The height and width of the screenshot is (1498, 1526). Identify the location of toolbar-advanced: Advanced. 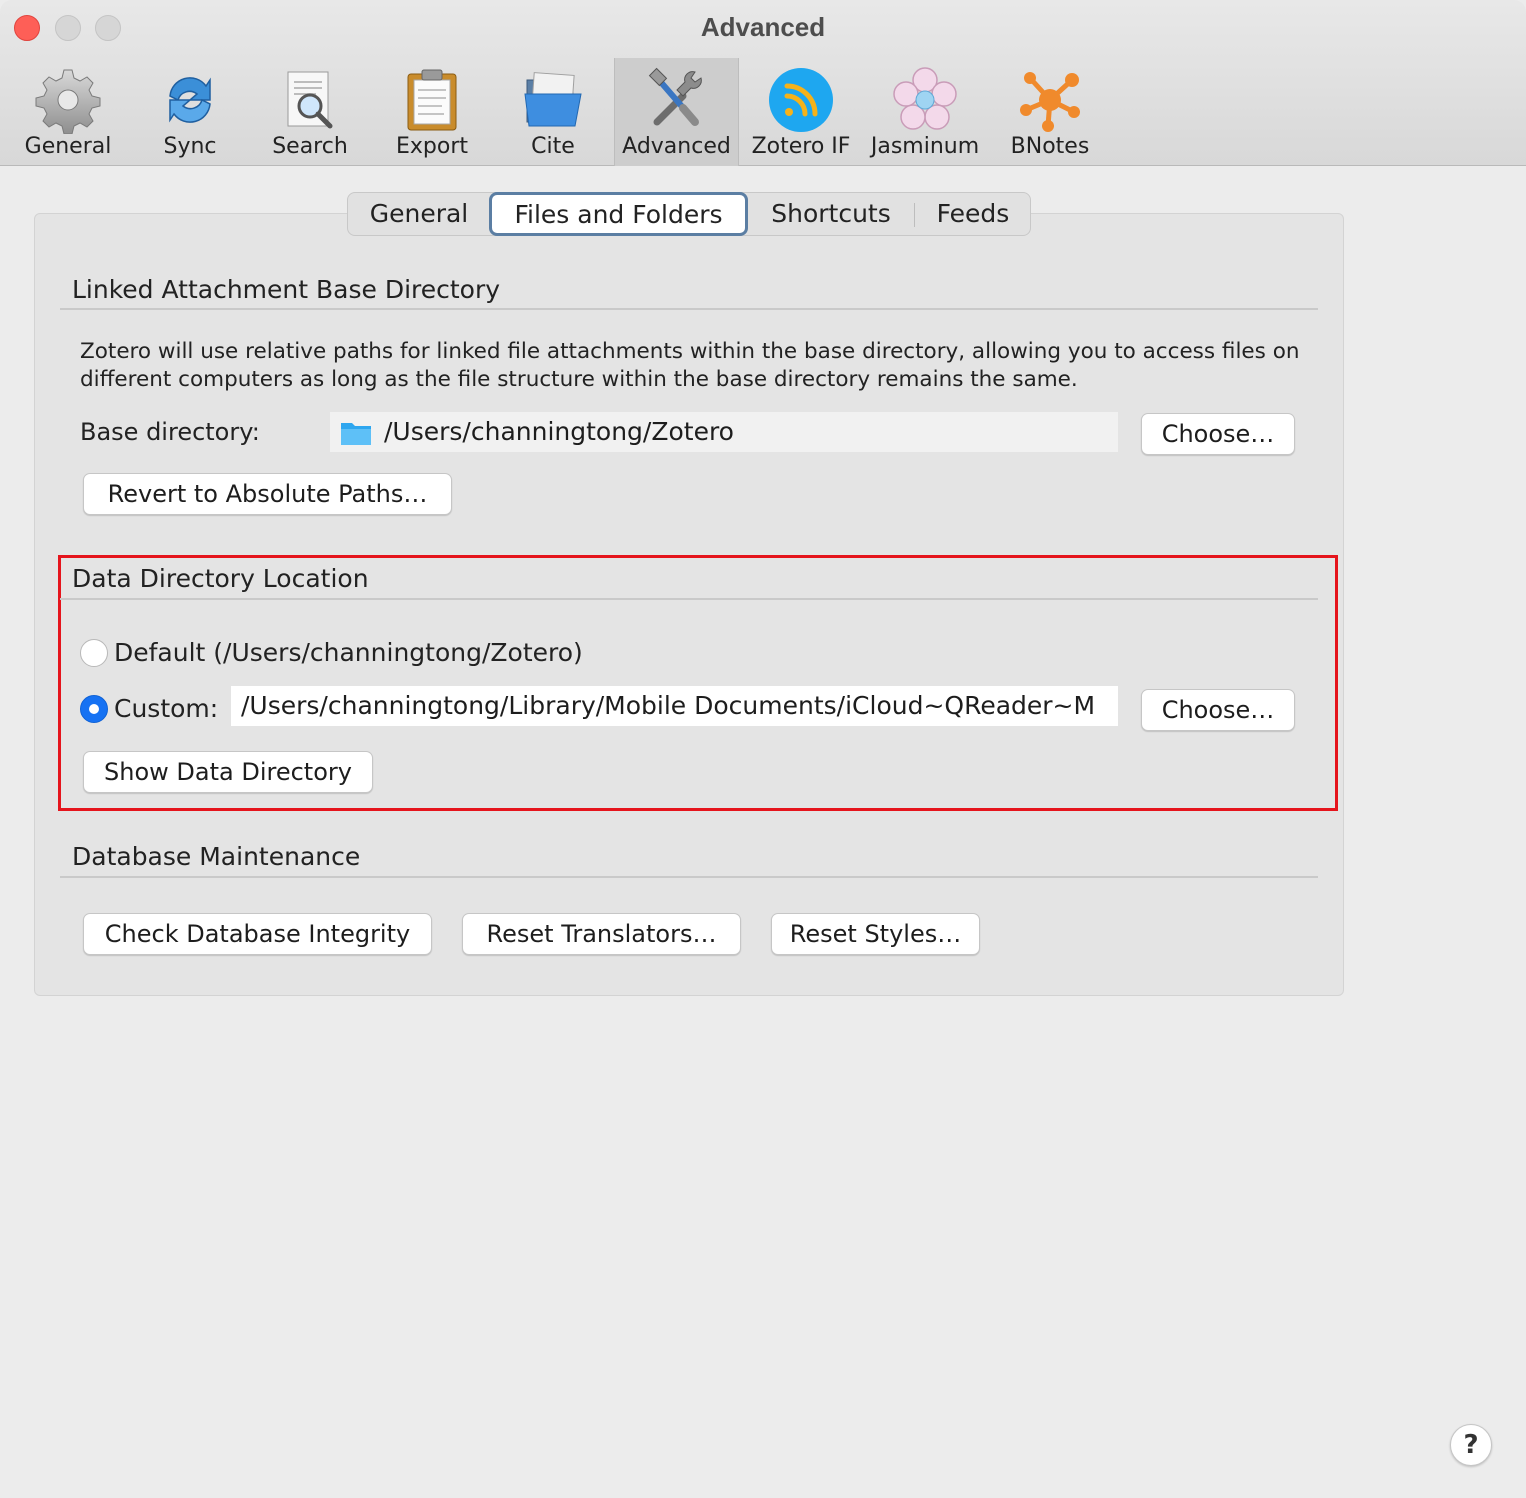
(676, 112).